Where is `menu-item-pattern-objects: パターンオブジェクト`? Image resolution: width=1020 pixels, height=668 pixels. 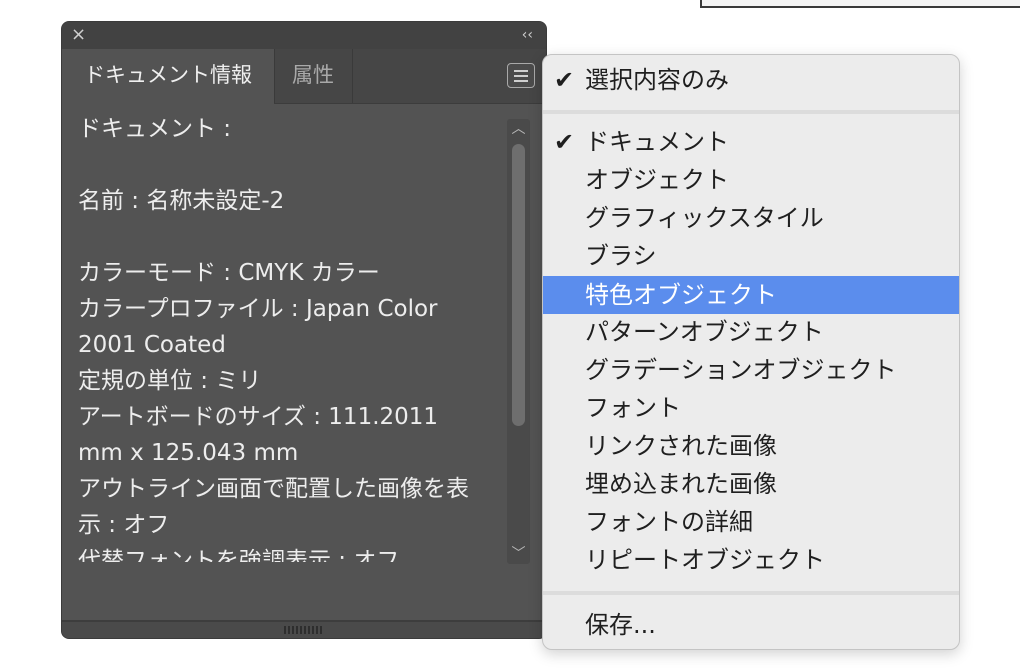 menu-item-pattern-objects: パターンオブジェクト is located at coordinates (751, 332).